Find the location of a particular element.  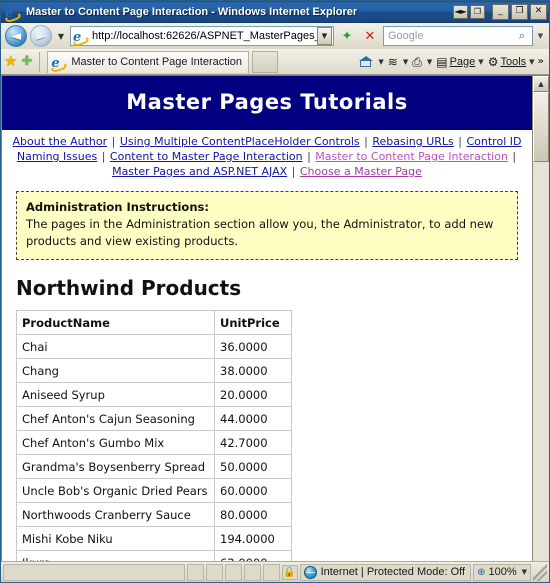

toolbar-divider is located at coordinates (40, 61).